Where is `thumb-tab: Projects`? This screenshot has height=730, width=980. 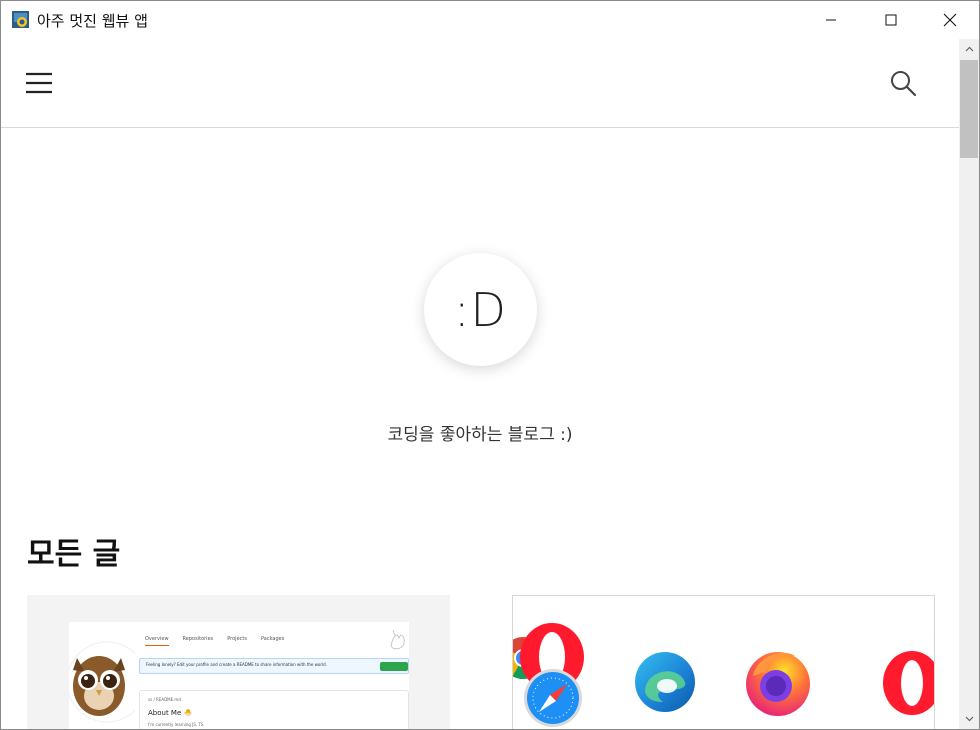 thumb-tab: Projects is located at coordinates (237, 639).